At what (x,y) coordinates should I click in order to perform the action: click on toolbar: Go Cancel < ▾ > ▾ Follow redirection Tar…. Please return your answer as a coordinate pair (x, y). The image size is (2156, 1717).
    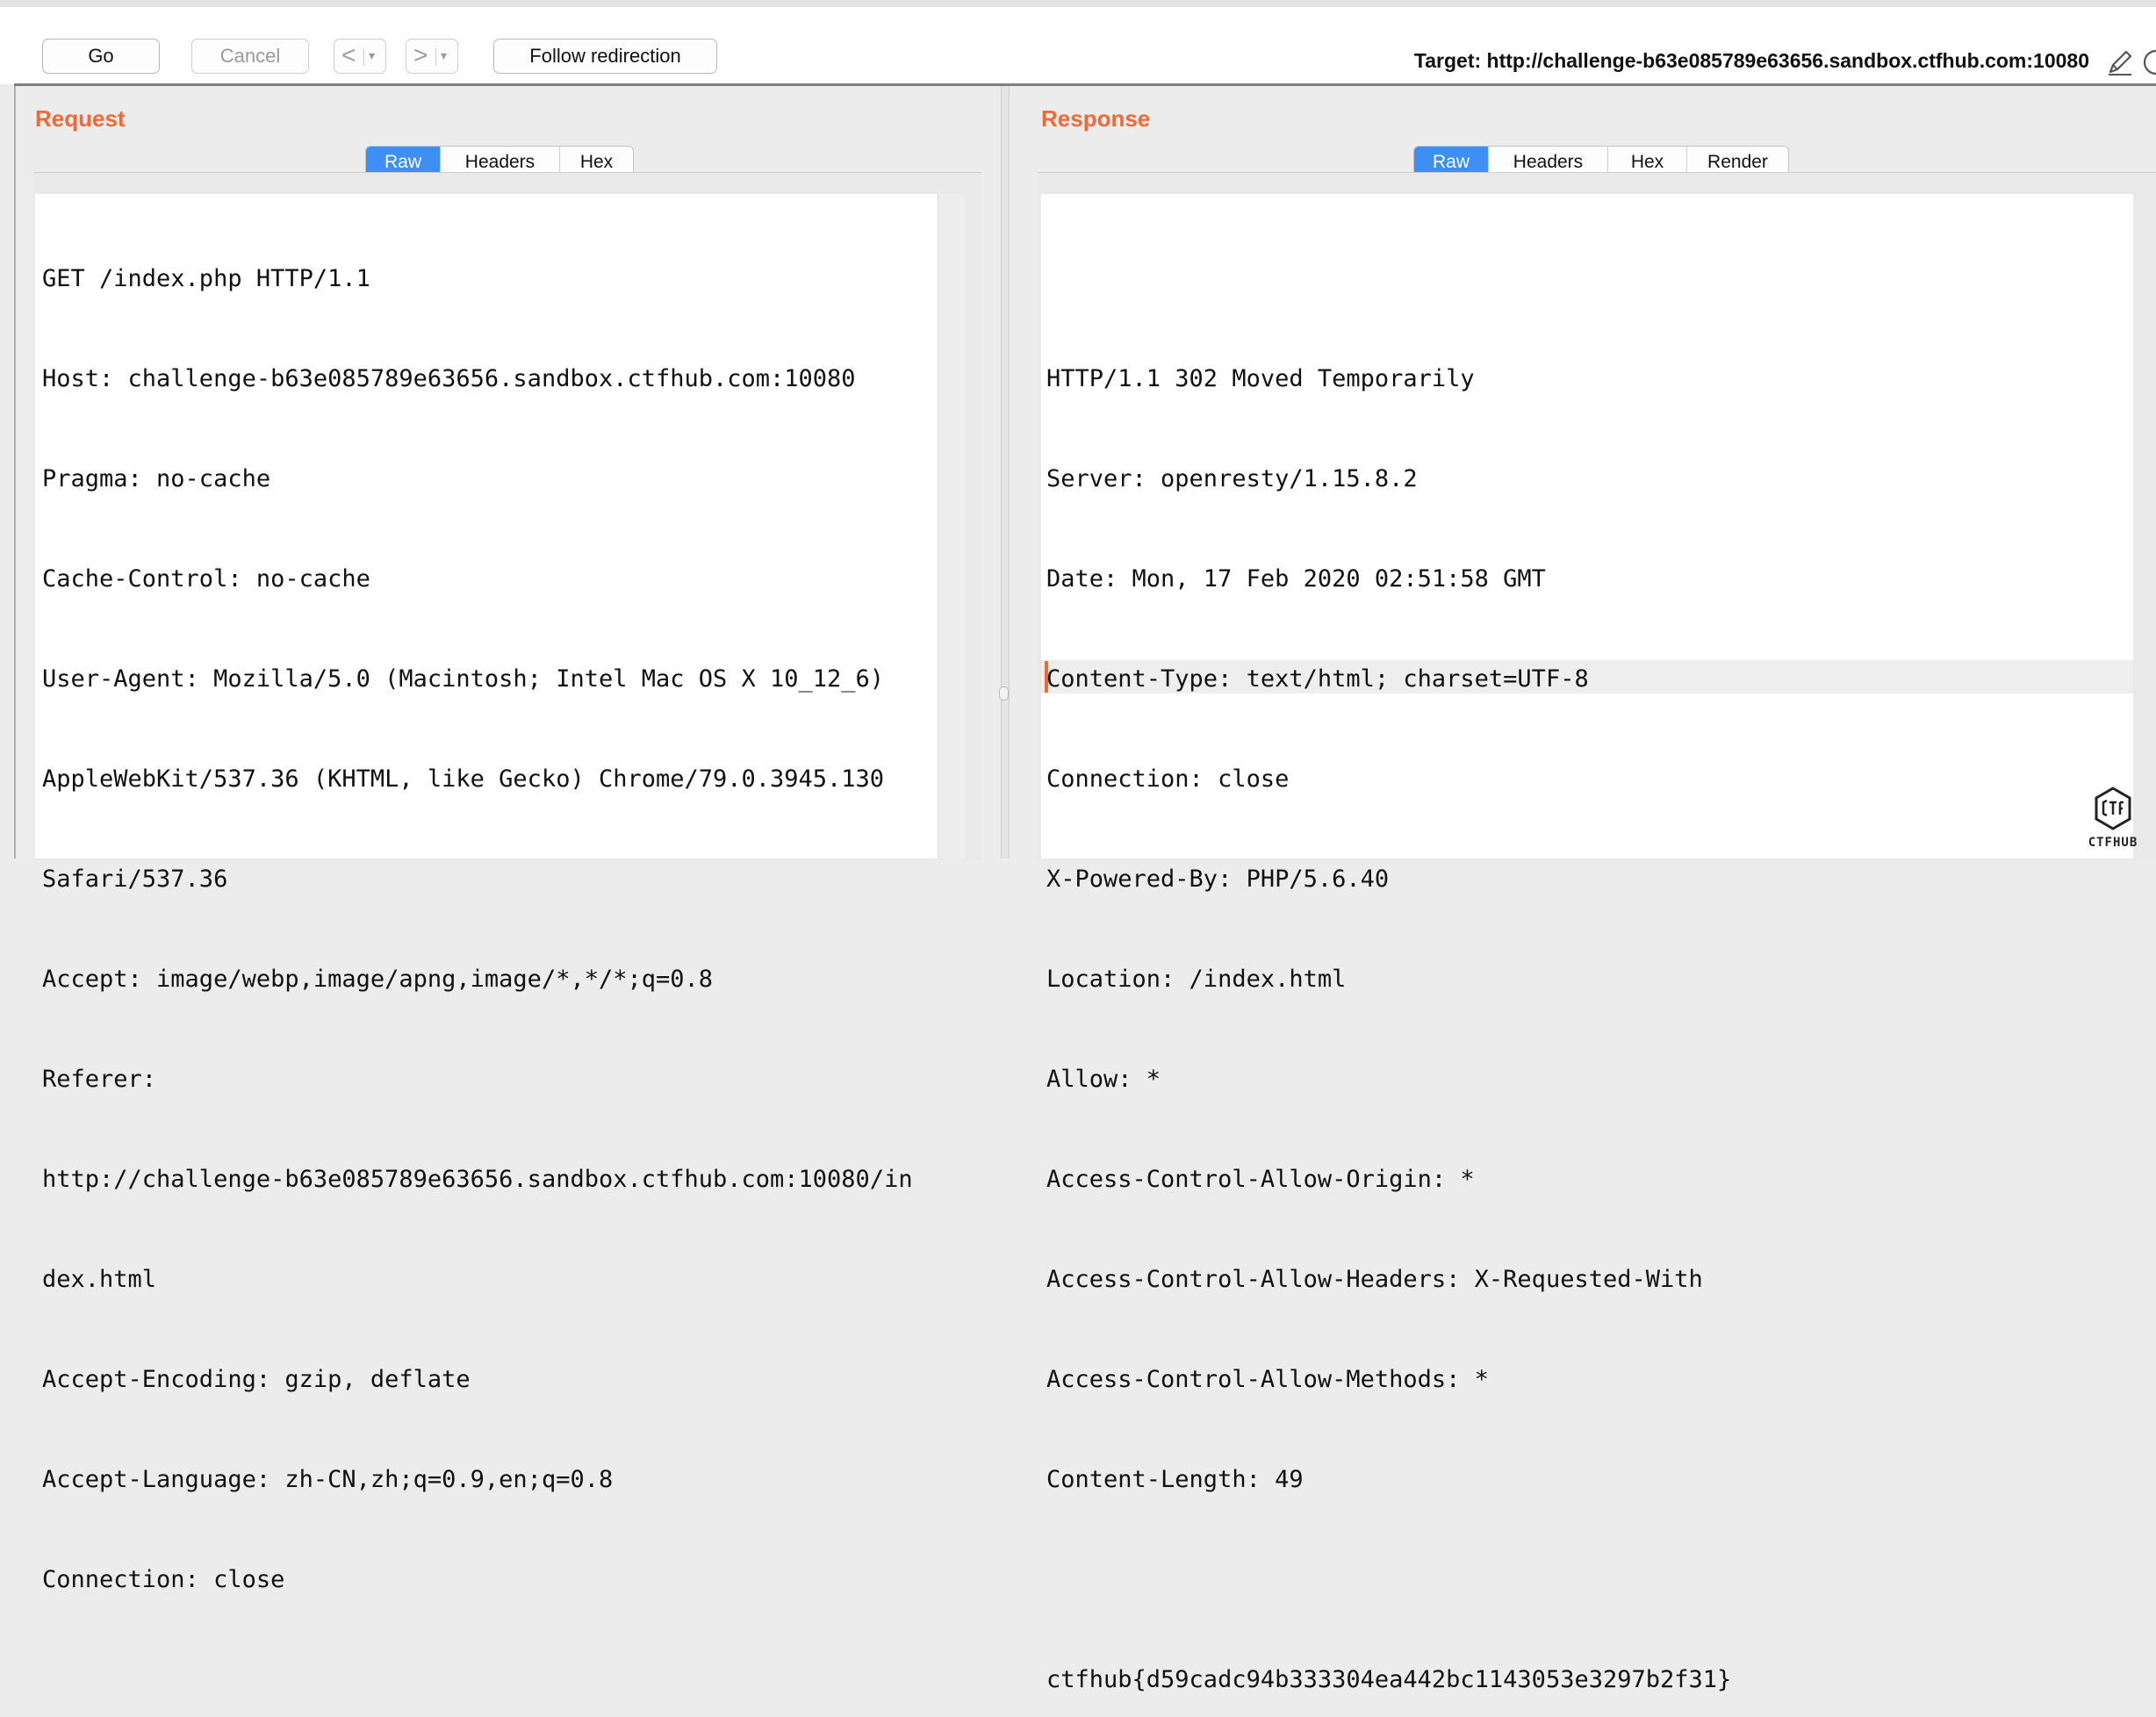
    Looking at the image, I should click on (1078, 45).